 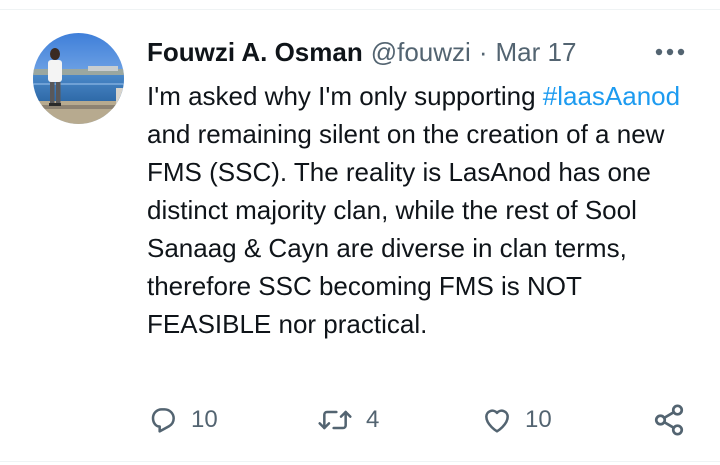 I want to click on more-options-button, so click(x=670, y=52).